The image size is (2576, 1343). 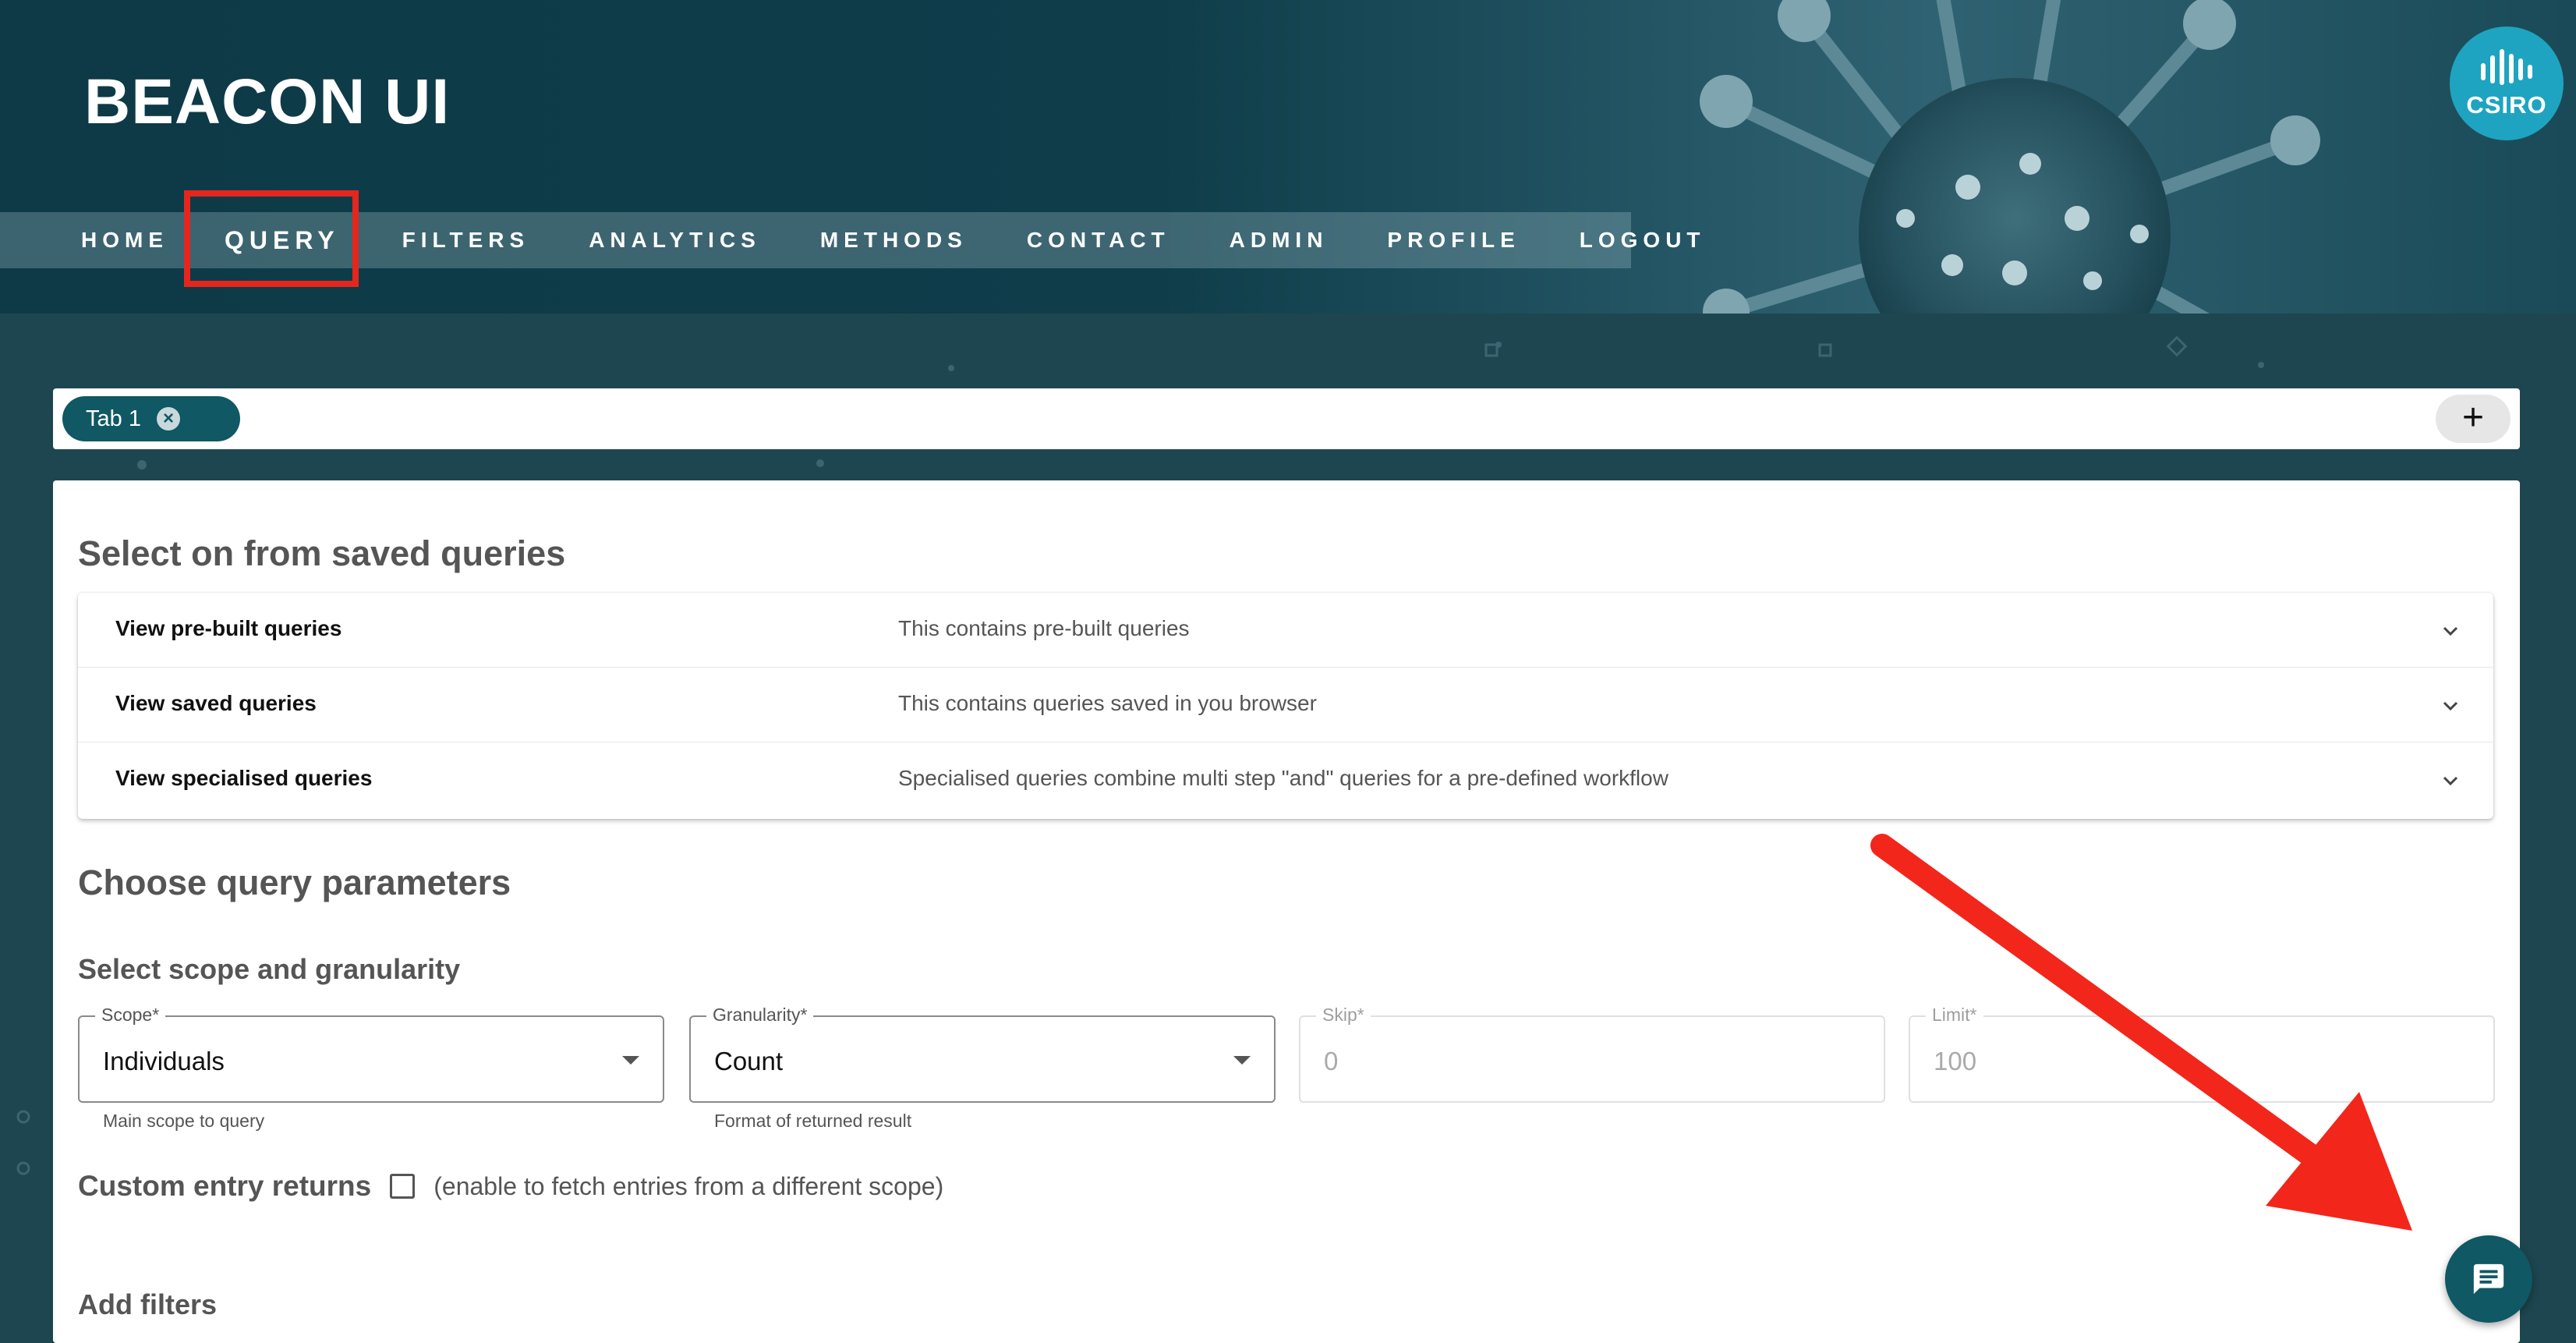 I want to click on granularity-value: Count, so click(x=749, y=1061).